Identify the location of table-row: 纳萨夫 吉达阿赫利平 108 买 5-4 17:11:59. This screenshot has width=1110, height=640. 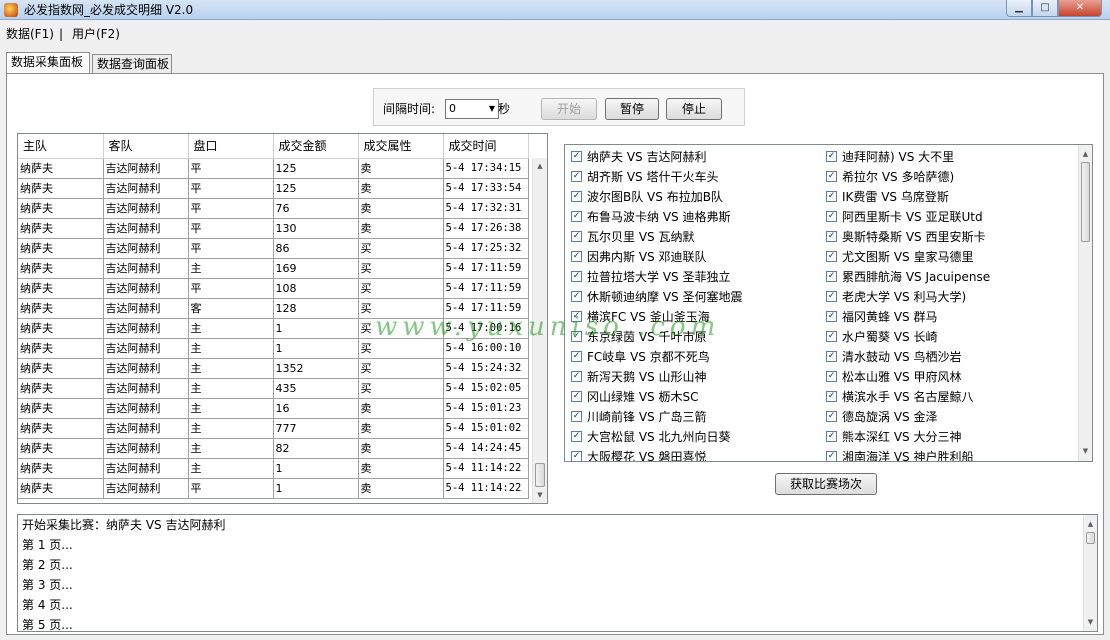
(273, 288).